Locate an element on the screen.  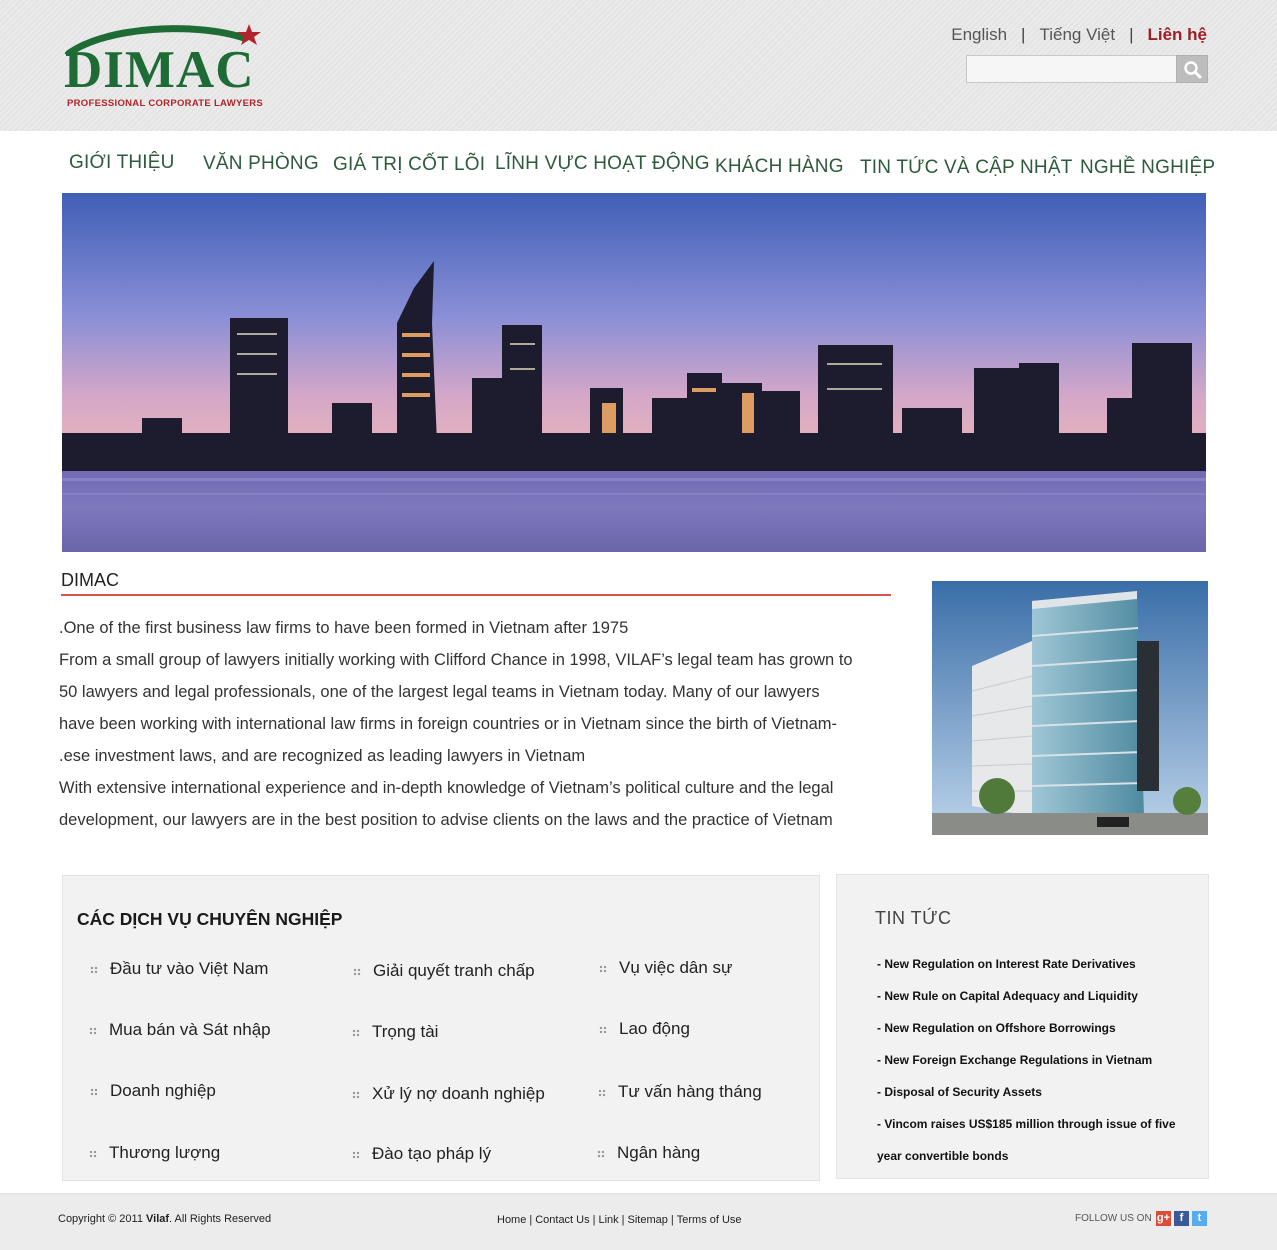
service-label: Trọng tài is located at coordinates (405, 1031).